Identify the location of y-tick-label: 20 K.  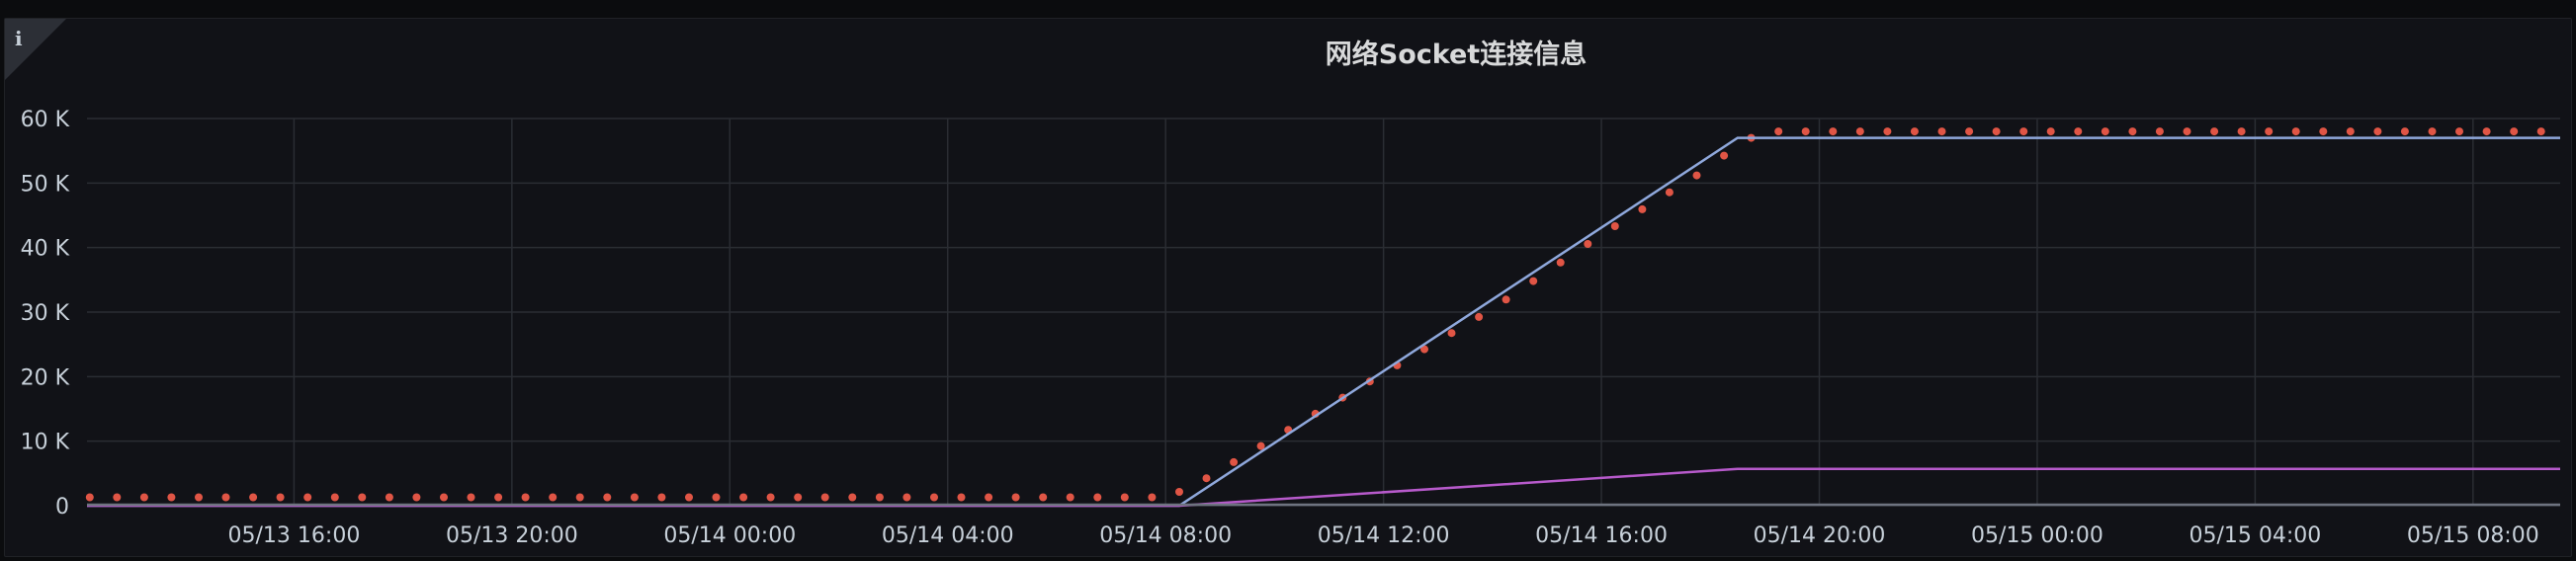
(45, 377).